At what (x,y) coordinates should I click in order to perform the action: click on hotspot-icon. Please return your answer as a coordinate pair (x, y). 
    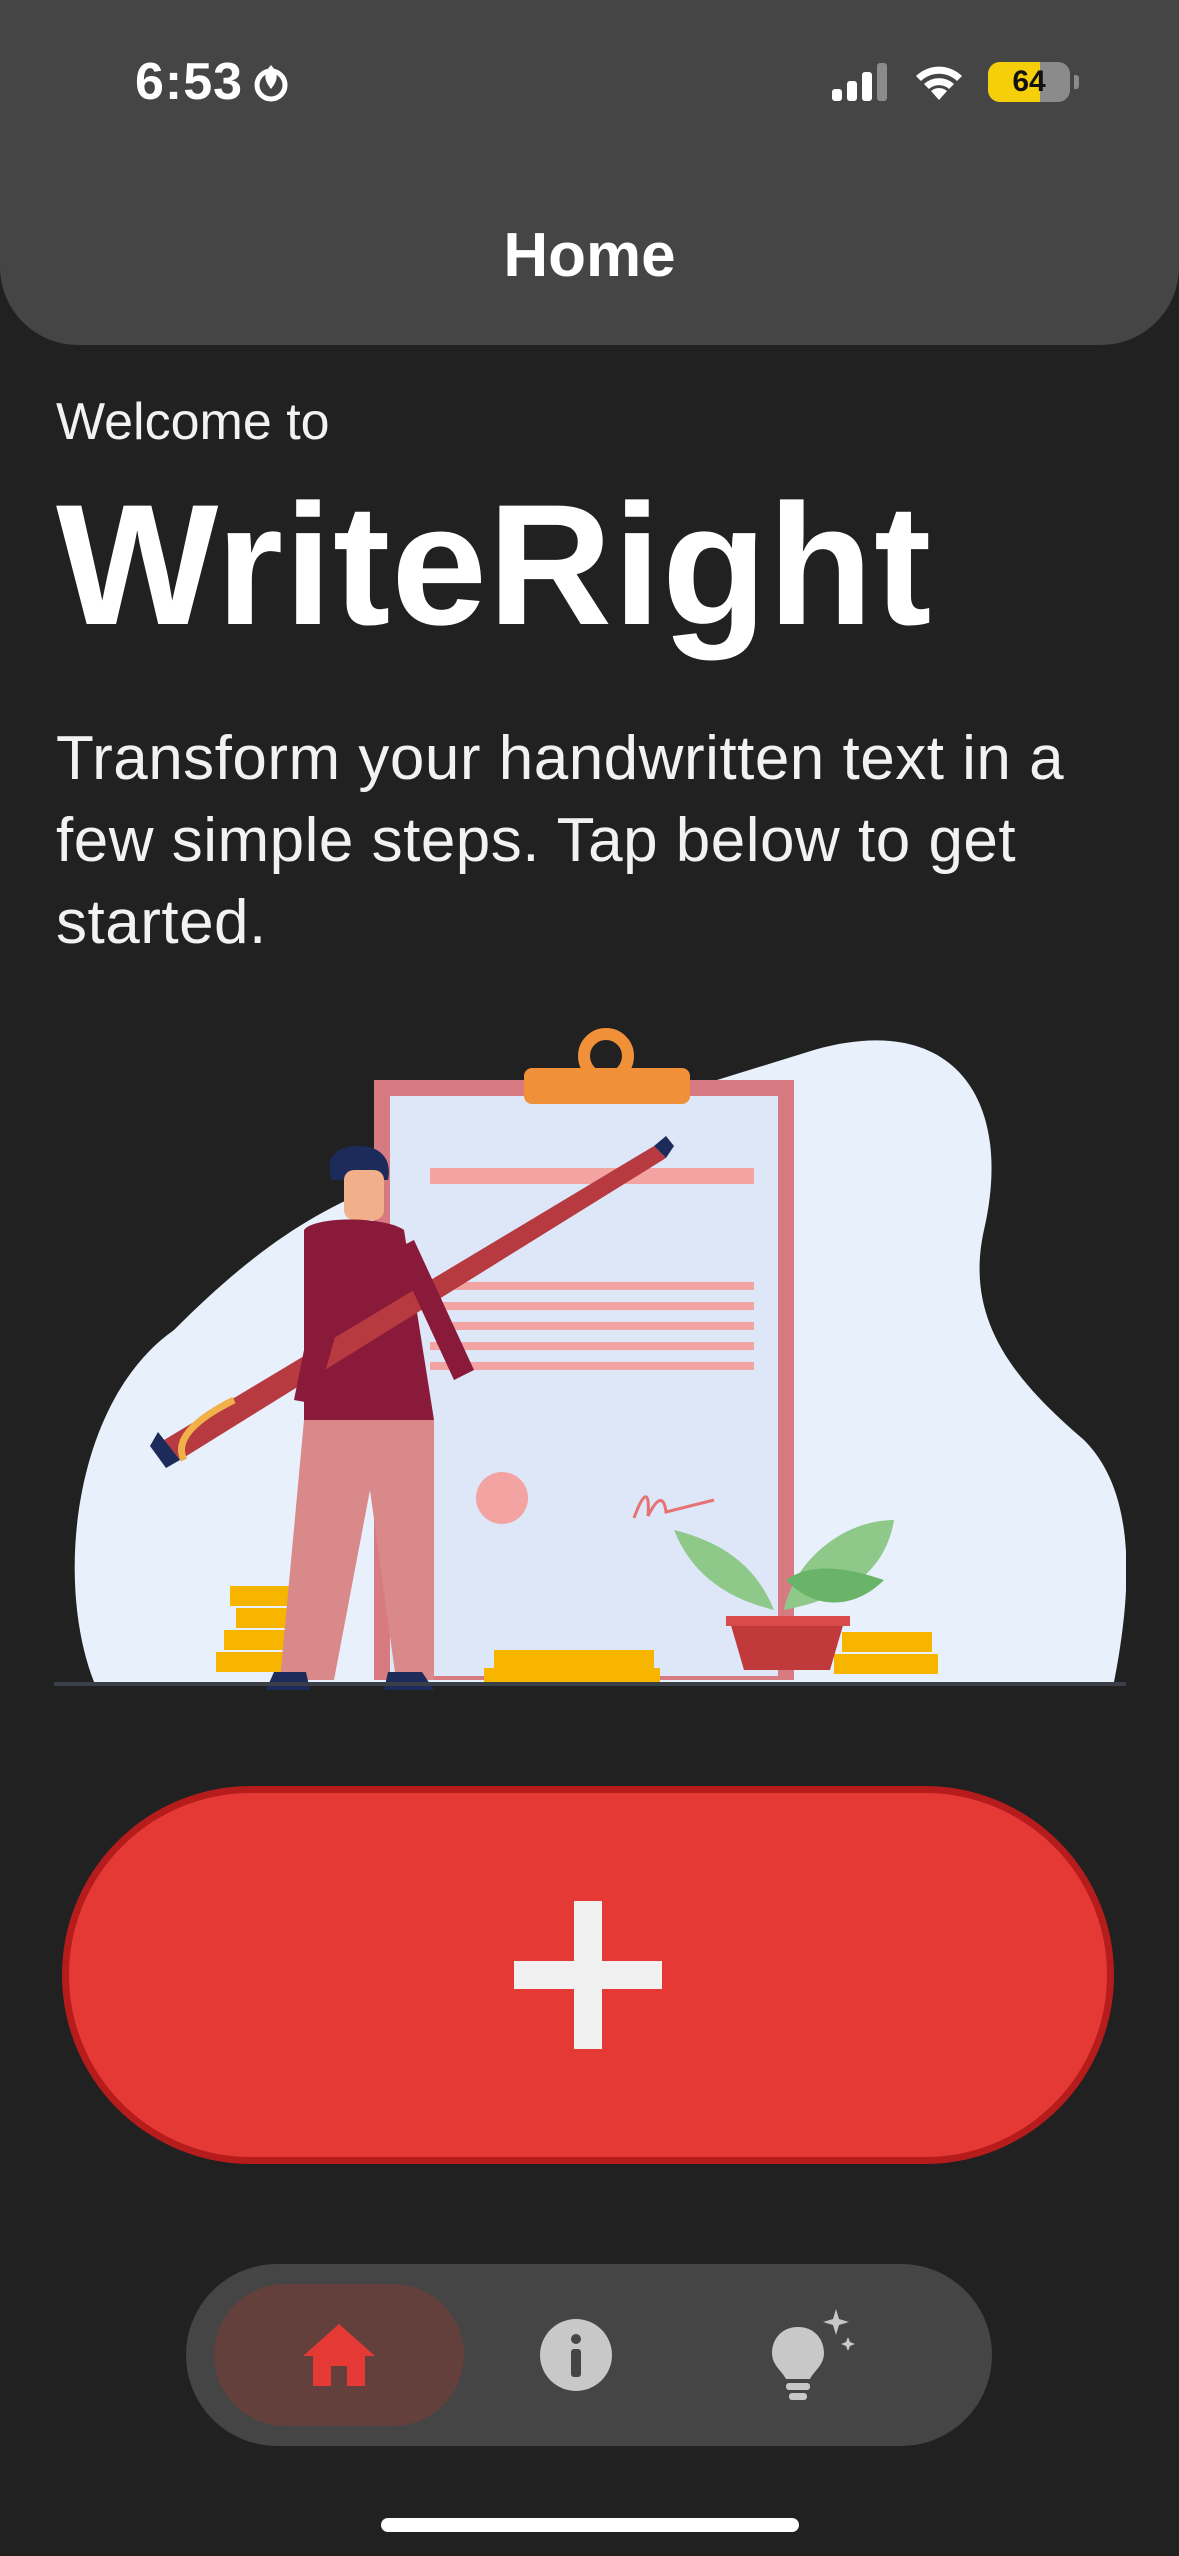
    Looking at the image, I should click on (271, 83).